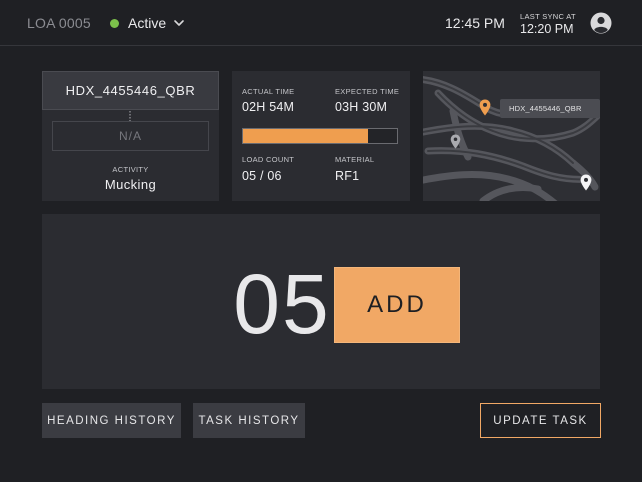  Describe the element at coordinates (268, 159) in the screenshot. I see `load-count-label: LOAD COUNT` at that location.